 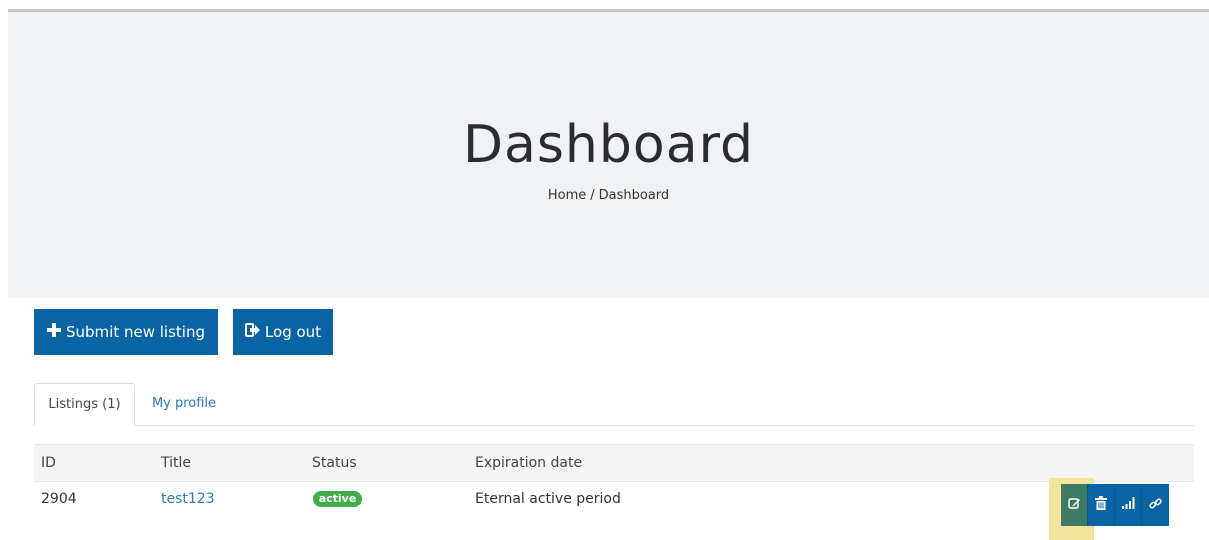 I want to click on listing-title-link: test123, so click(x=188, y=499).